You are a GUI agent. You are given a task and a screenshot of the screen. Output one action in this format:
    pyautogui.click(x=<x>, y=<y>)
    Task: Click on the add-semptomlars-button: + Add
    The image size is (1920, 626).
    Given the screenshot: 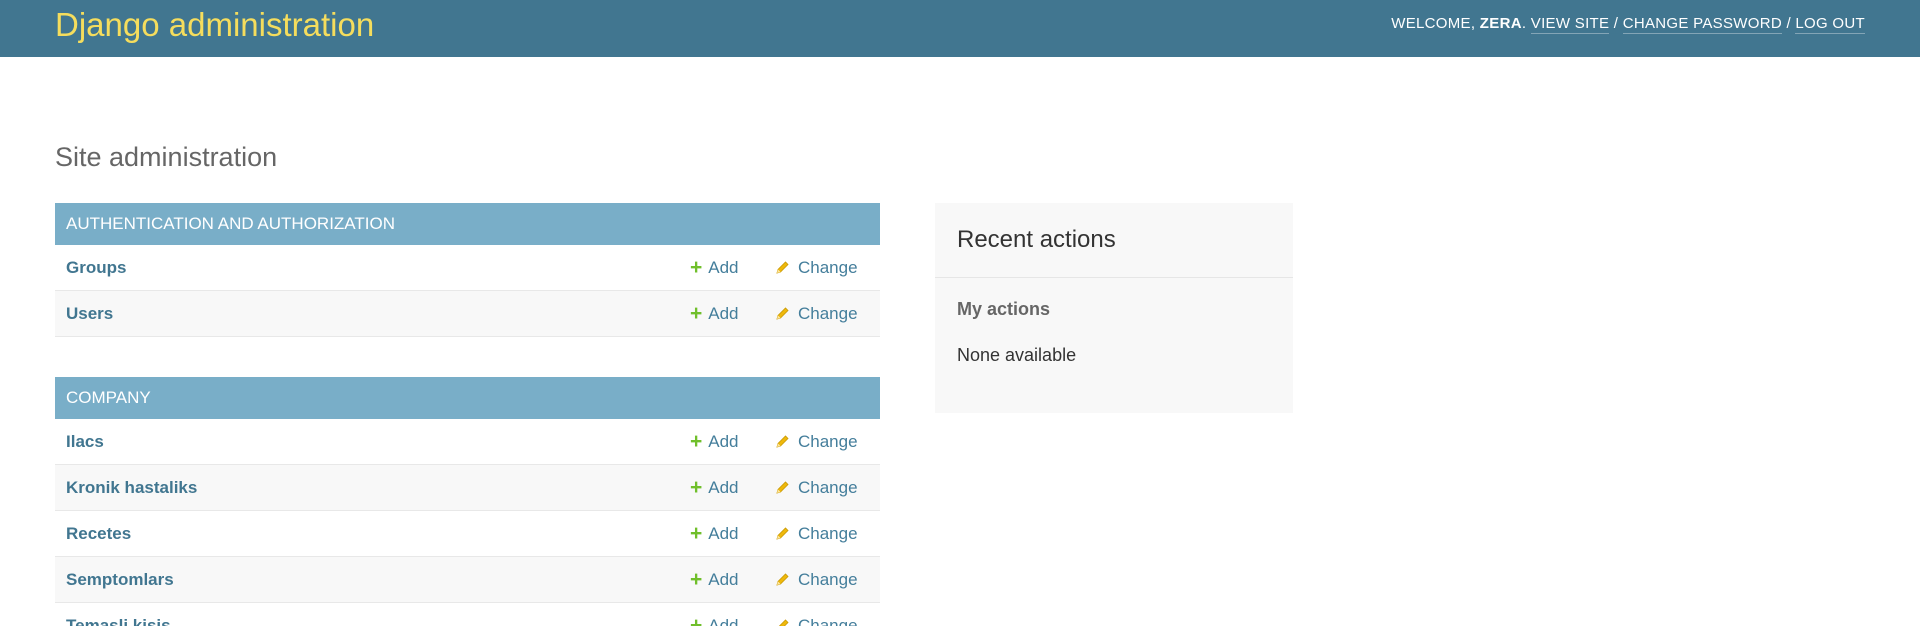 What is the action you would take?
    pyautogui.click(x=714, y=579)
    